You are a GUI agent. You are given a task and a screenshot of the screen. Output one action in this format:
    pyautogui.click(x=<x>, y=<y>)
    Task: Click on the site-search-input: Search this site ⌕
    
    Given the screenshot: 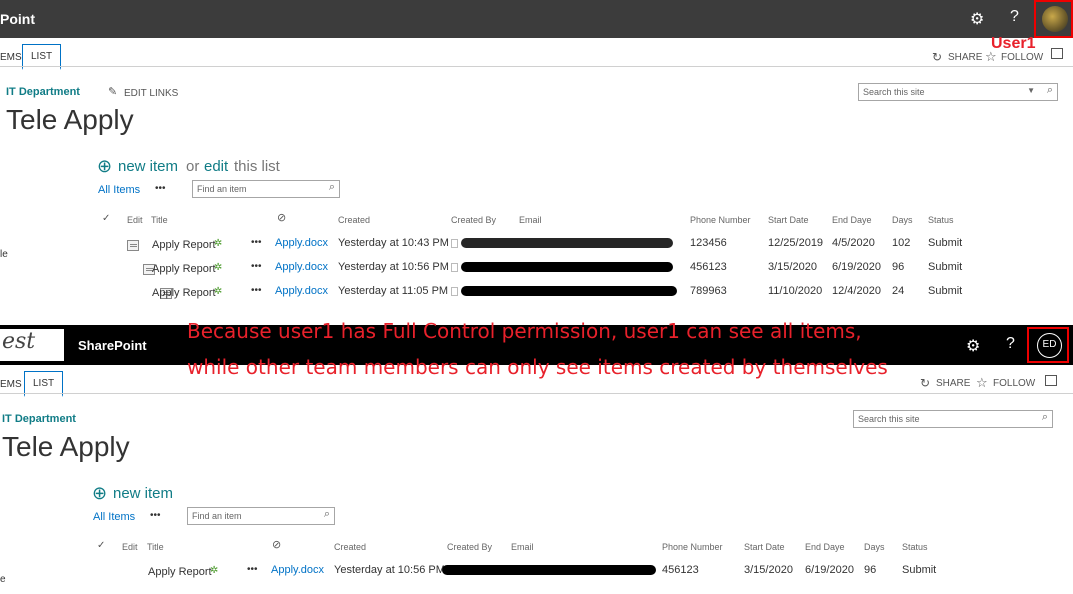 What is the action you would take?
    pyautogui.click(x=953, y=419)
    